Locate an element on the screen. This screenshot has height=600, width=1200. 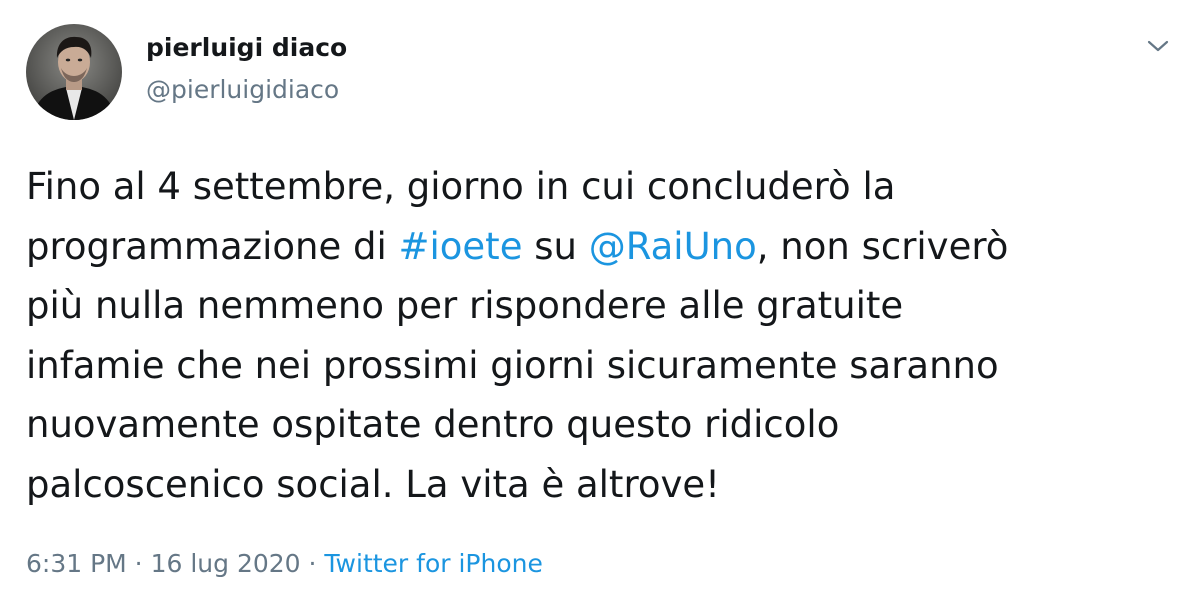
tweet-text-segment: su is located at coordinates (555, 246).